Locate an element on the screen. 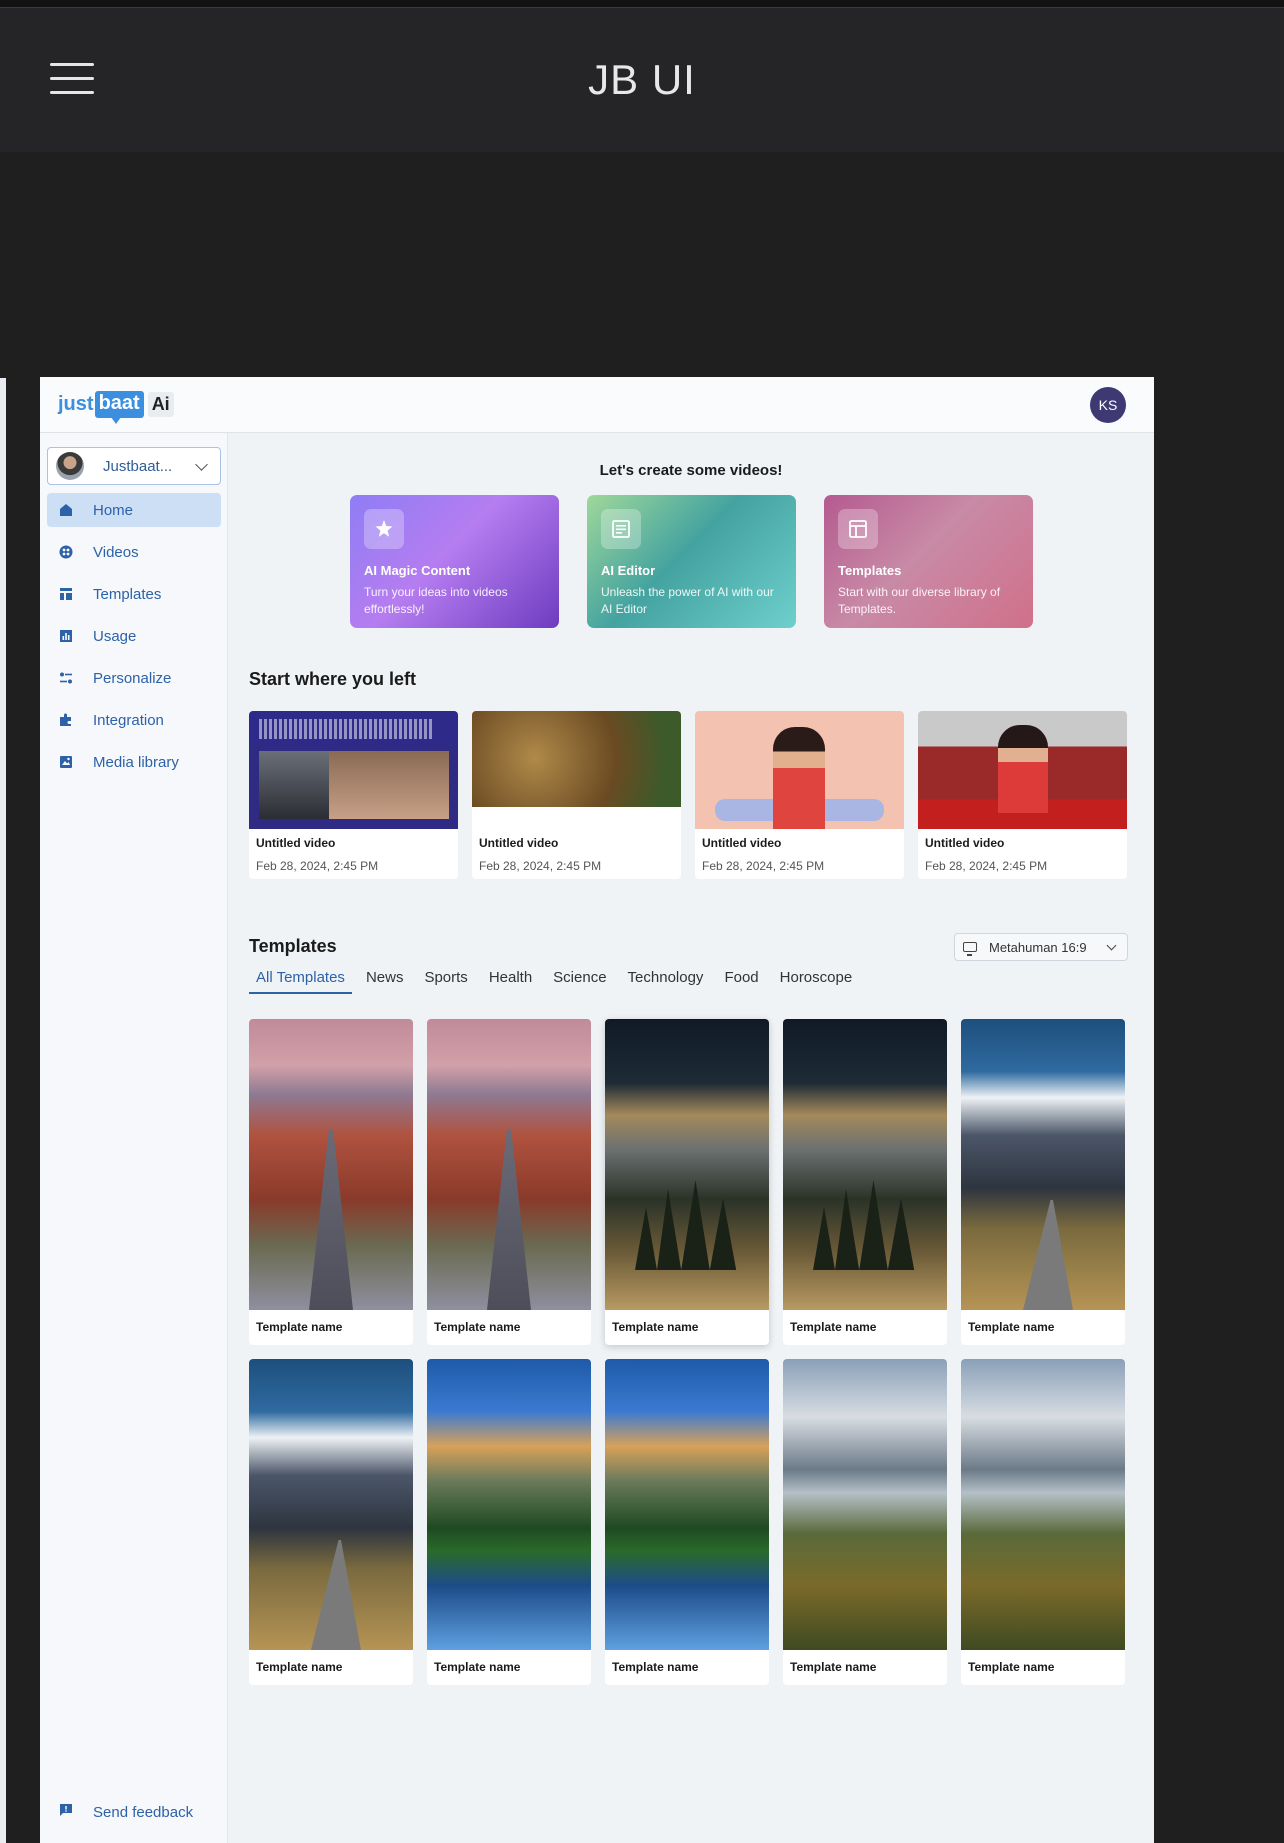  sidebar-item-videos: Videos is located at coordinates (134, 552).